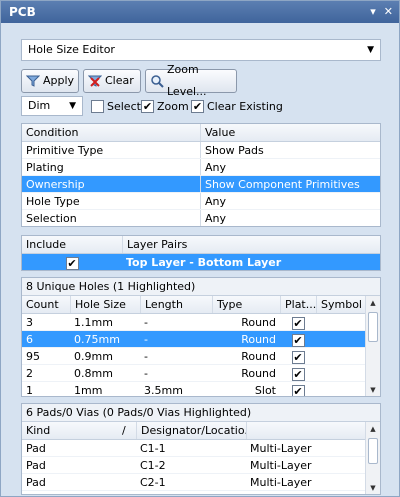  Describe the element at coordinates (245, 106) in the screenshot. I see `clear-existing-label: Clear Existing` at that location.